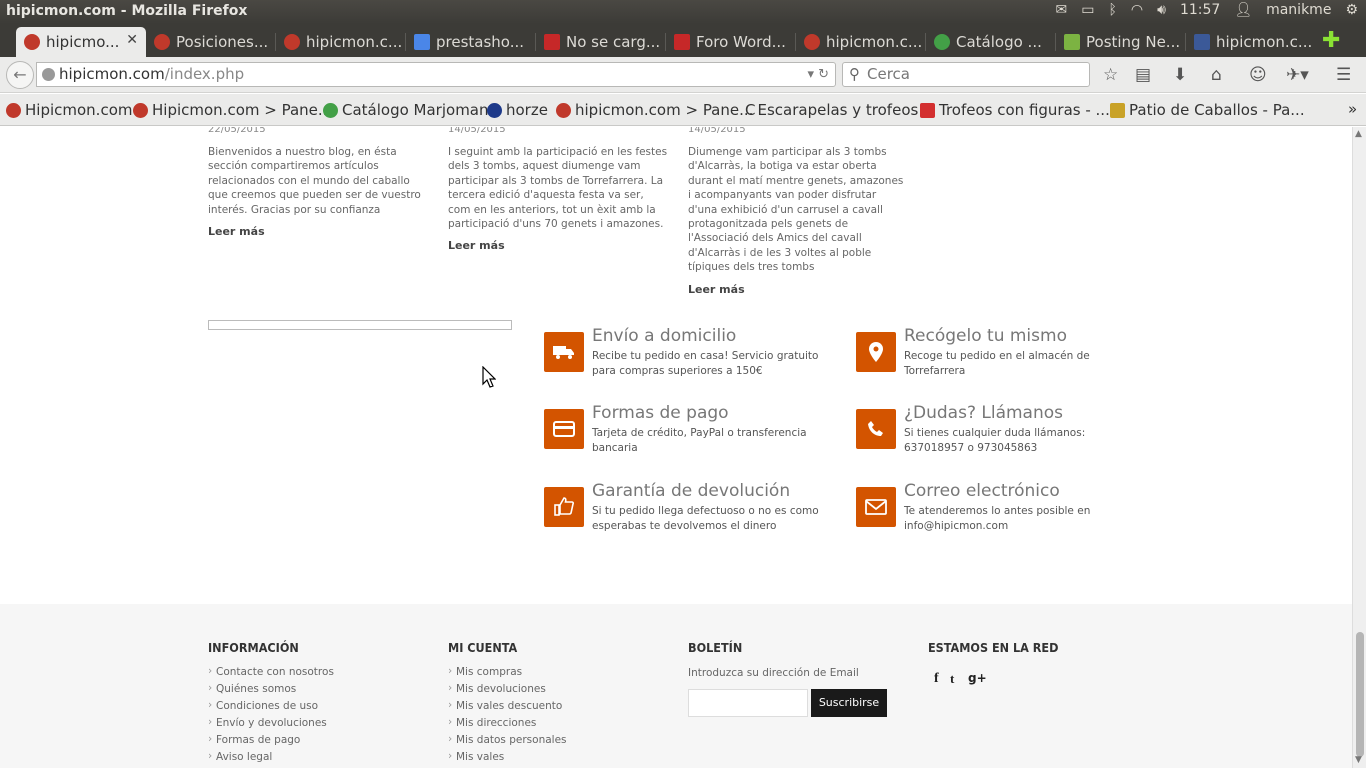  I want to click on scrollbar-thumb, so click(1360, 694).